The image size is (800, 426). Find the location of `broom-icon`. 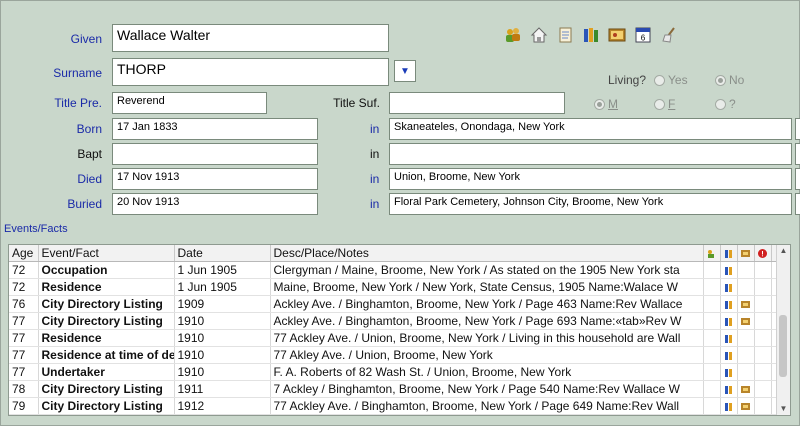

broom-icon is located at coordinates (669, 35).